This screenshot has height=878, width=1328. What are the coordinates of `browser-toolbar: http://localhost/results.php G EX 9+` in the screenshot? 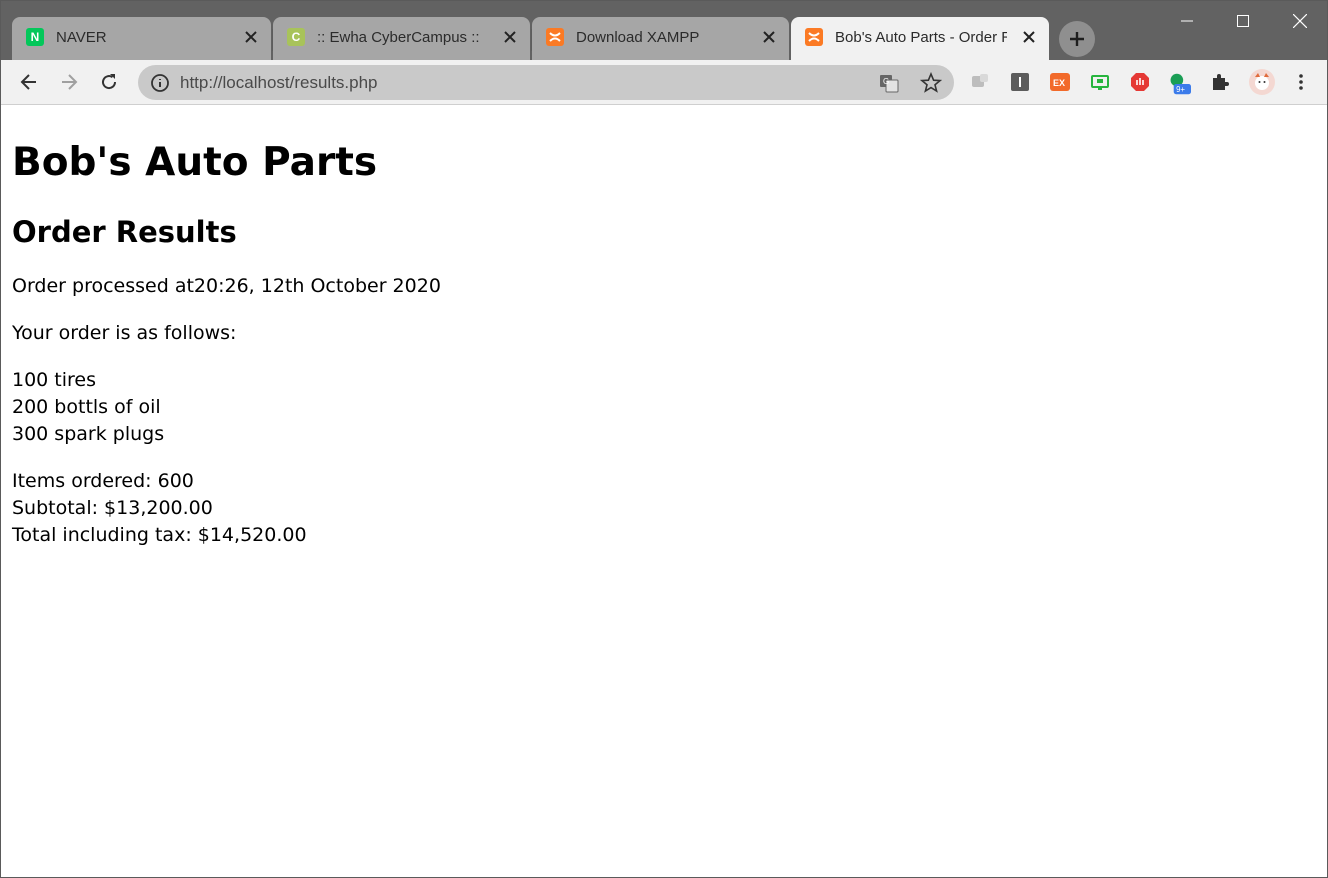 It's located at (664, 82).